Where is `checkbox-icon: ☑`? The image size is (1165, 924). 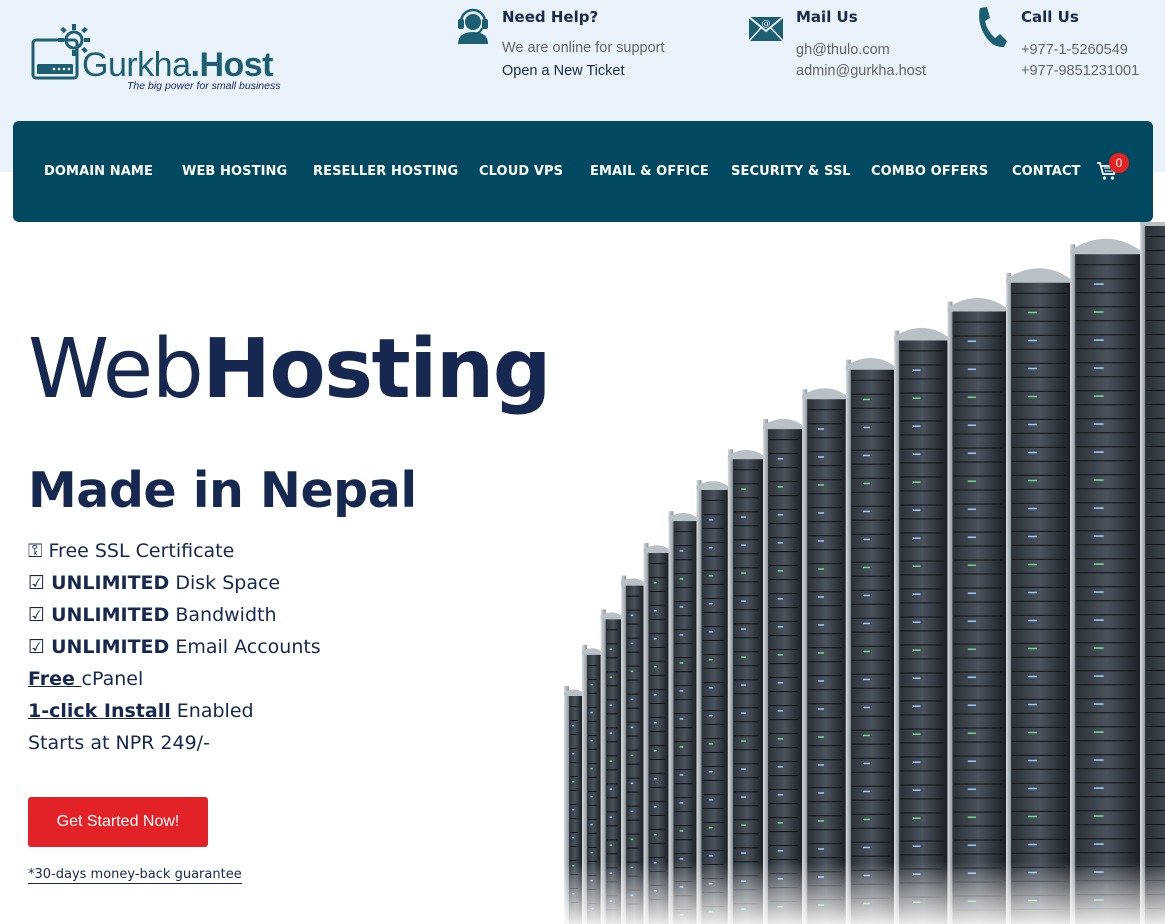
checkbox-icon: ☑ is located at coordinates (37, 647).